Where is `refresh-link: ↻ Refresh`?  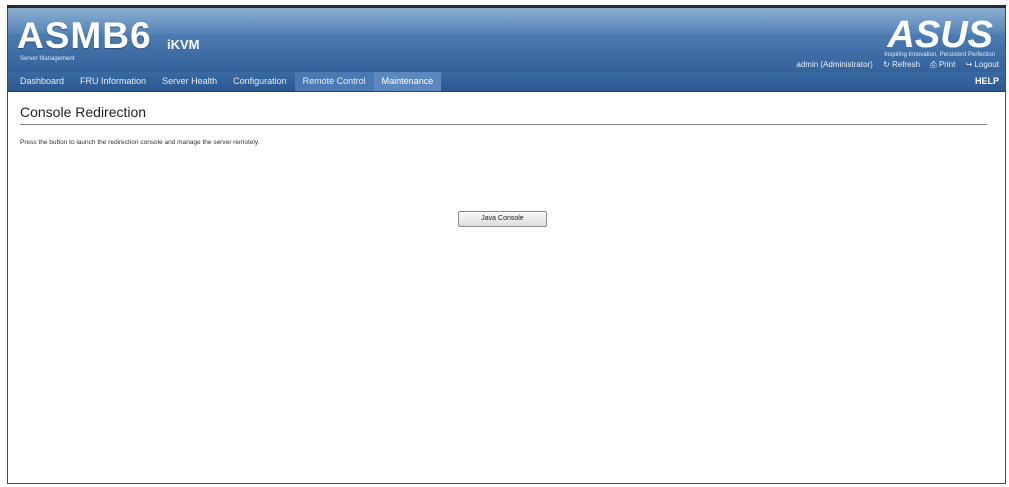 refresh-link: ↻ Refresh is located at coordinates (901, 64).